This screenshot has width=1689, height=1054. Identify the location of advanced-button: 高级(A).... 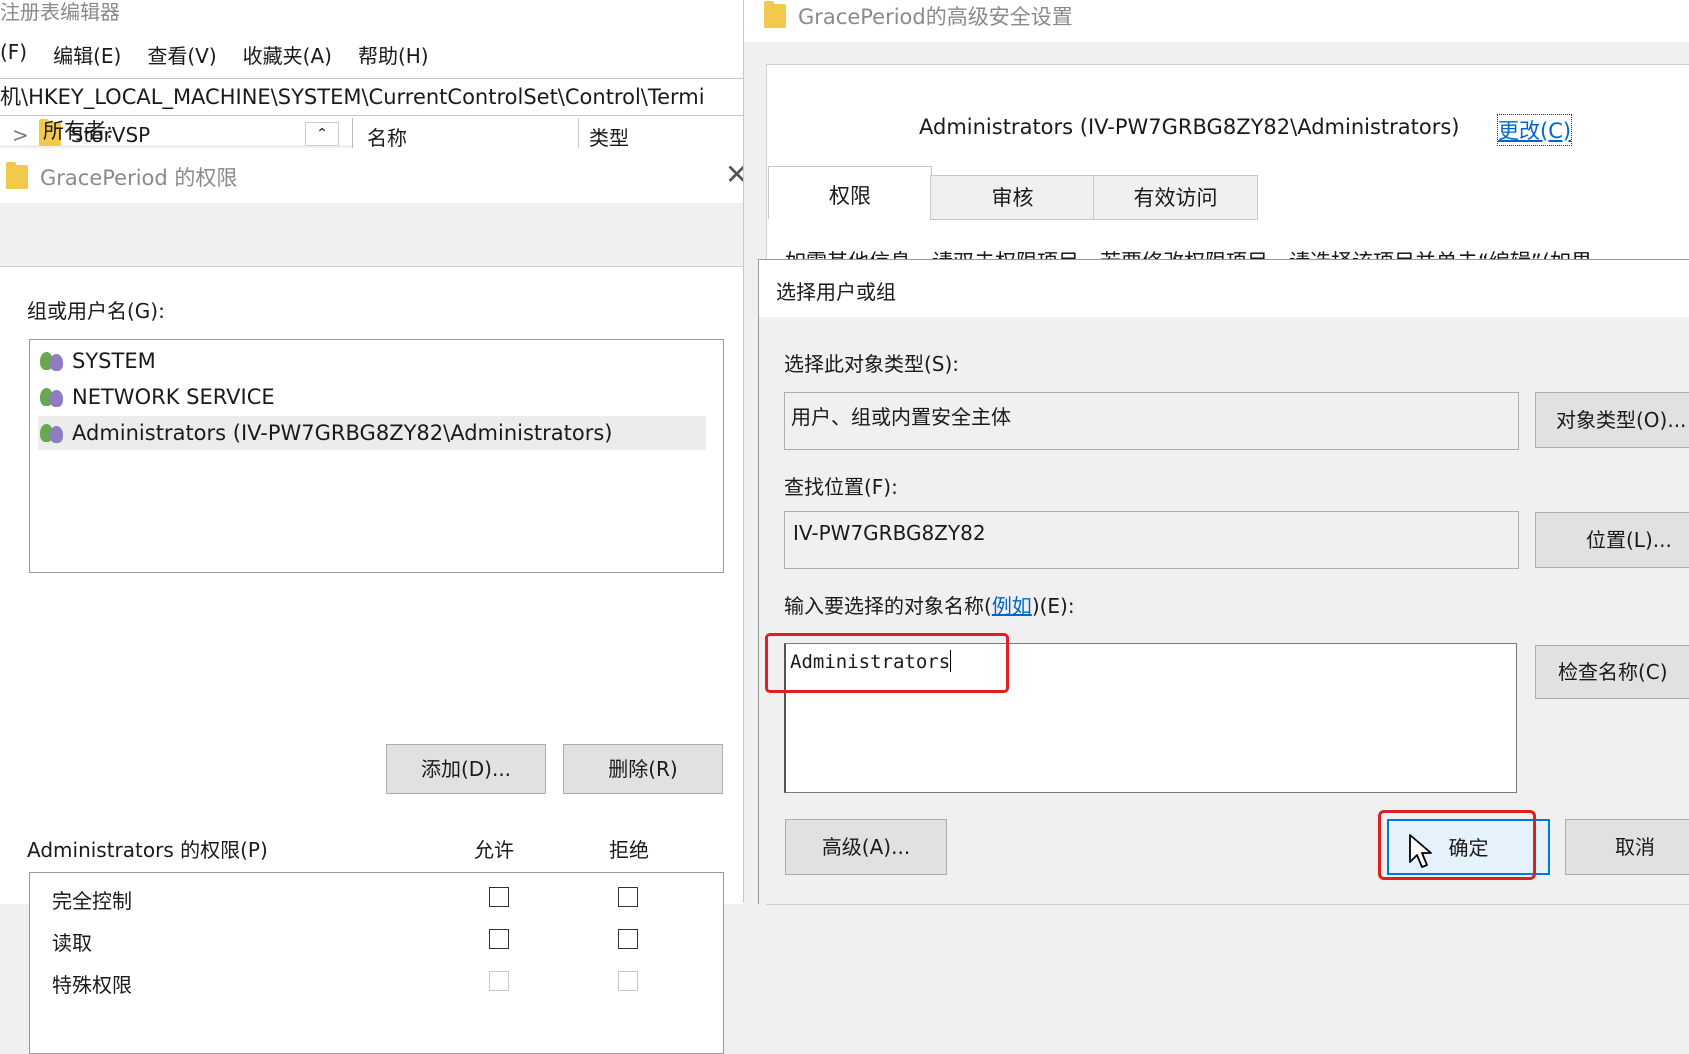
(866, 847).